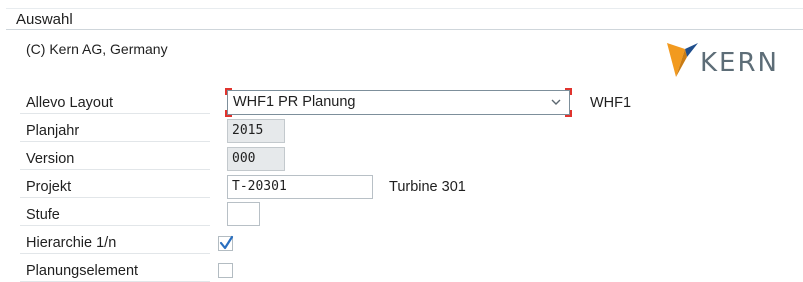 The width and height of the screenshot is (803, 282). I want to click on copyright-text: (C) Kern AG, Germany, so click(97, 49).